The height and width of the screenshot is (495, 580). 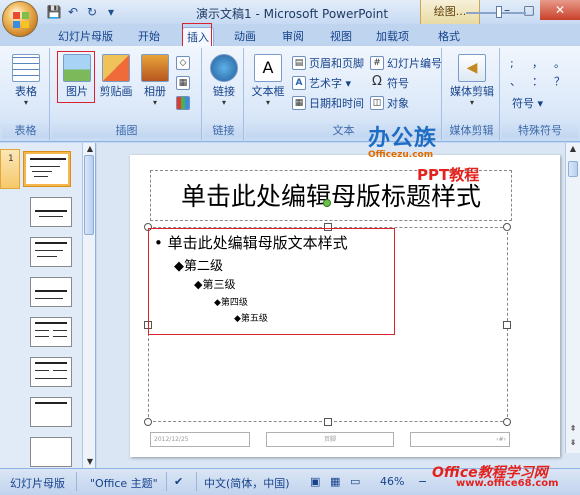 What do you see at coordinates (116, 68) in the screenshot?
I see `clipart-icon` at bounding box center [116, 68].